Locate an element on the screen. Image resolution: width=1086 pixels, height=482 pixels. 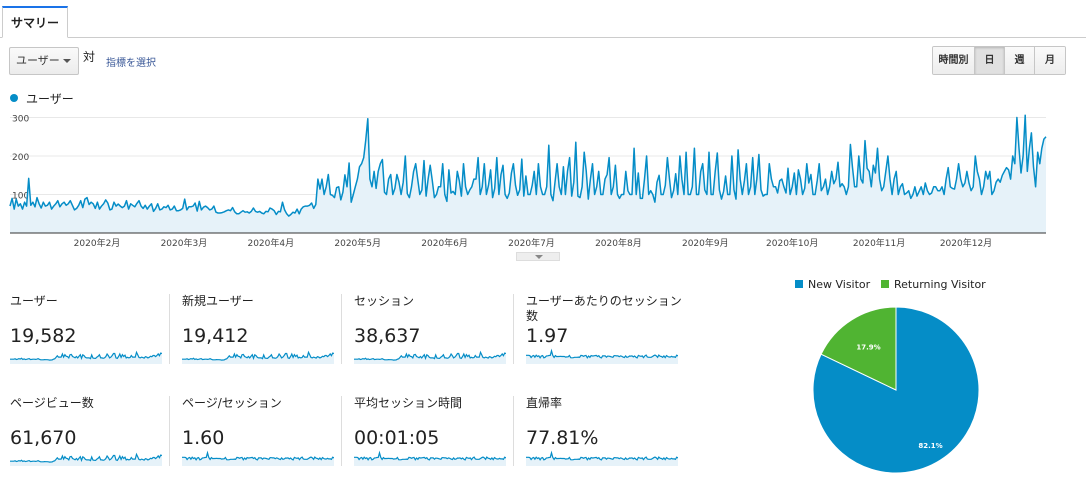
scorecard: ユーザーあたりのセッション数 1.97 is located at coordinates (606, 329).